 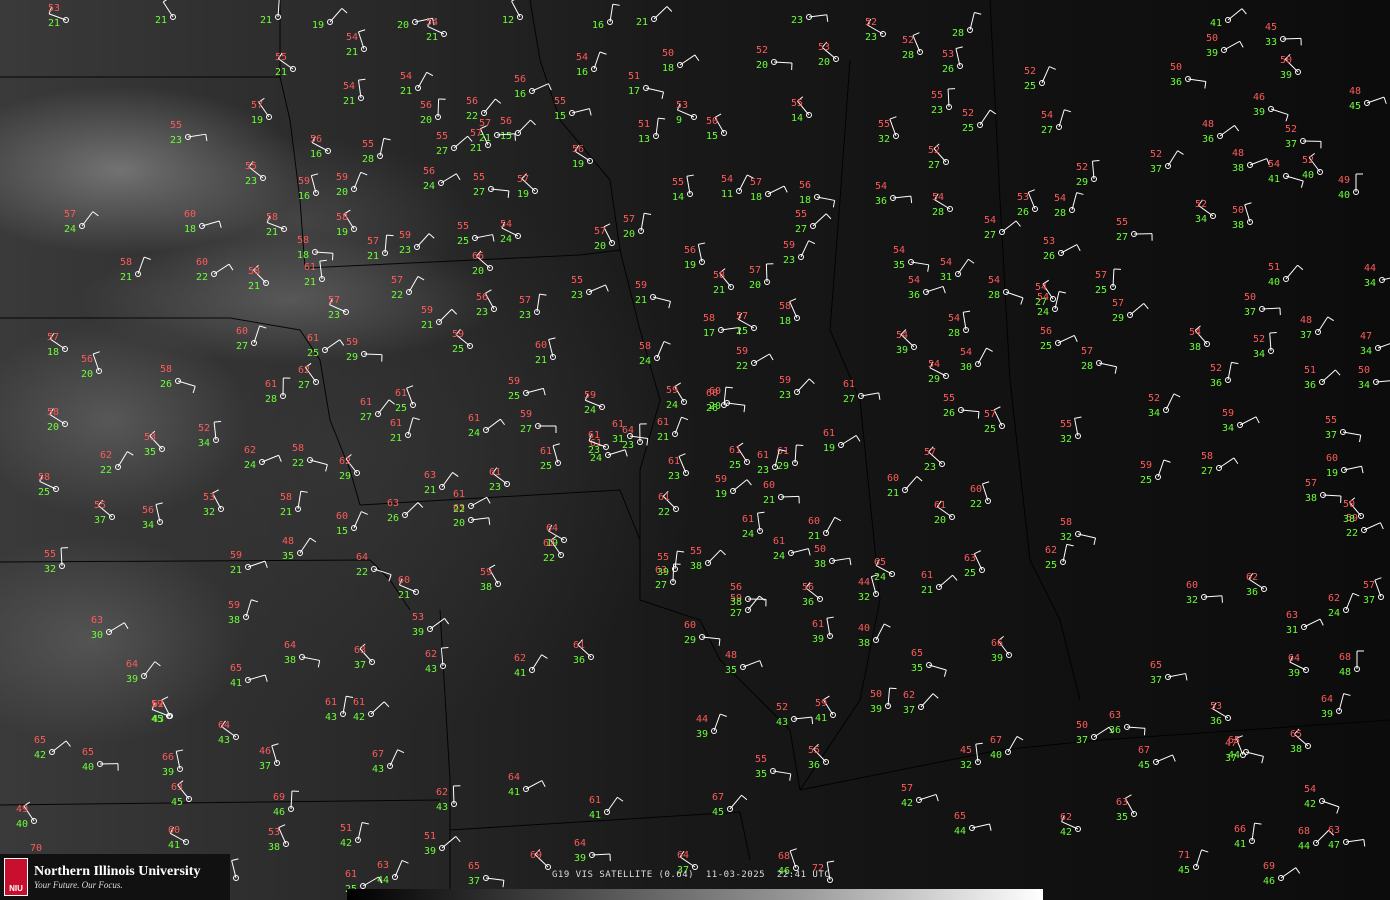 What do you see at coordinates (154, 444) in the screenshot?
I see `station-plot: 5335` at bounding box center [154, 444].